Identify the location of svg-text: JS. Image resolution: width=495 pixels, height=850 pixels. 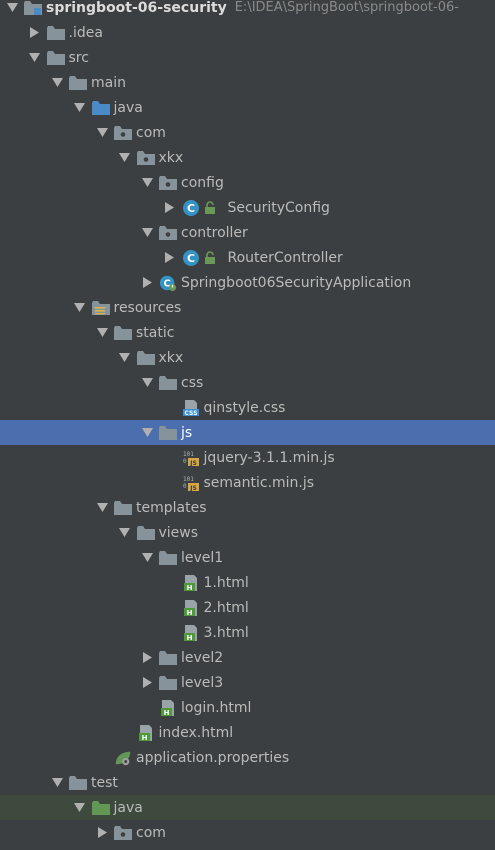
(193, 488).